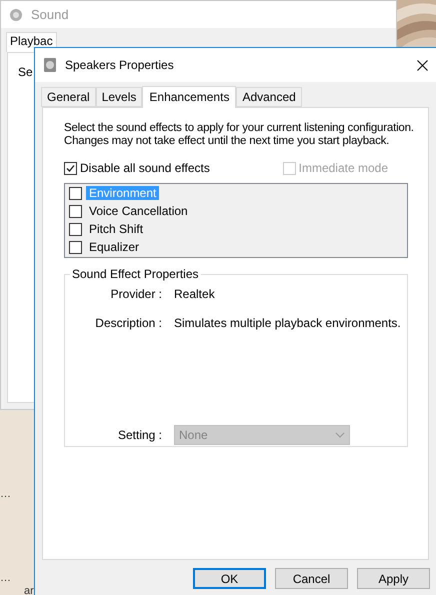  What do you see at coordinates (239, 135) in the screenshot?
I see `instructions-text: Select the sound effects to apply for your current listening configuration. Changes may not take effect until the next time you start playback.` at bounding box center [239, 135].